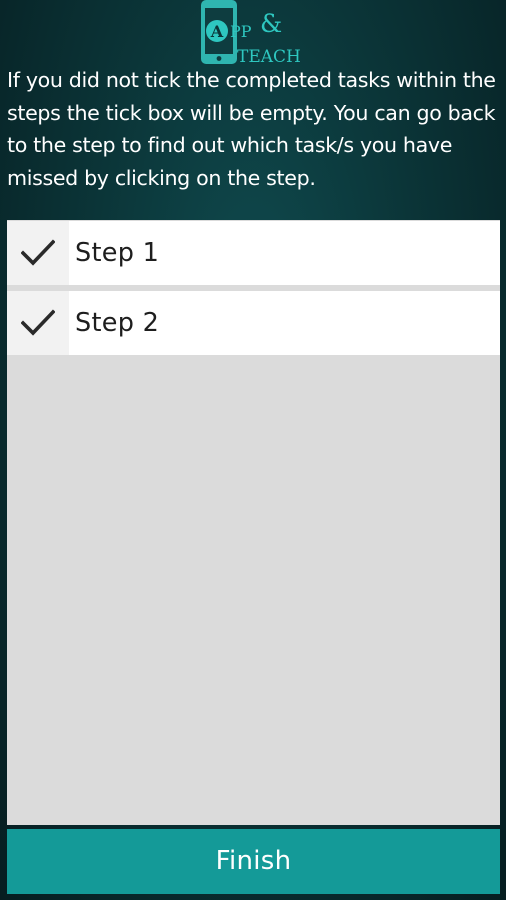 Image resolution: width=506 pixels, height=900 pixels. What do you see at coordinates (241, 31) in the screenshot?
I see `logo-word-top: PP` at bounding box center [241, 31].